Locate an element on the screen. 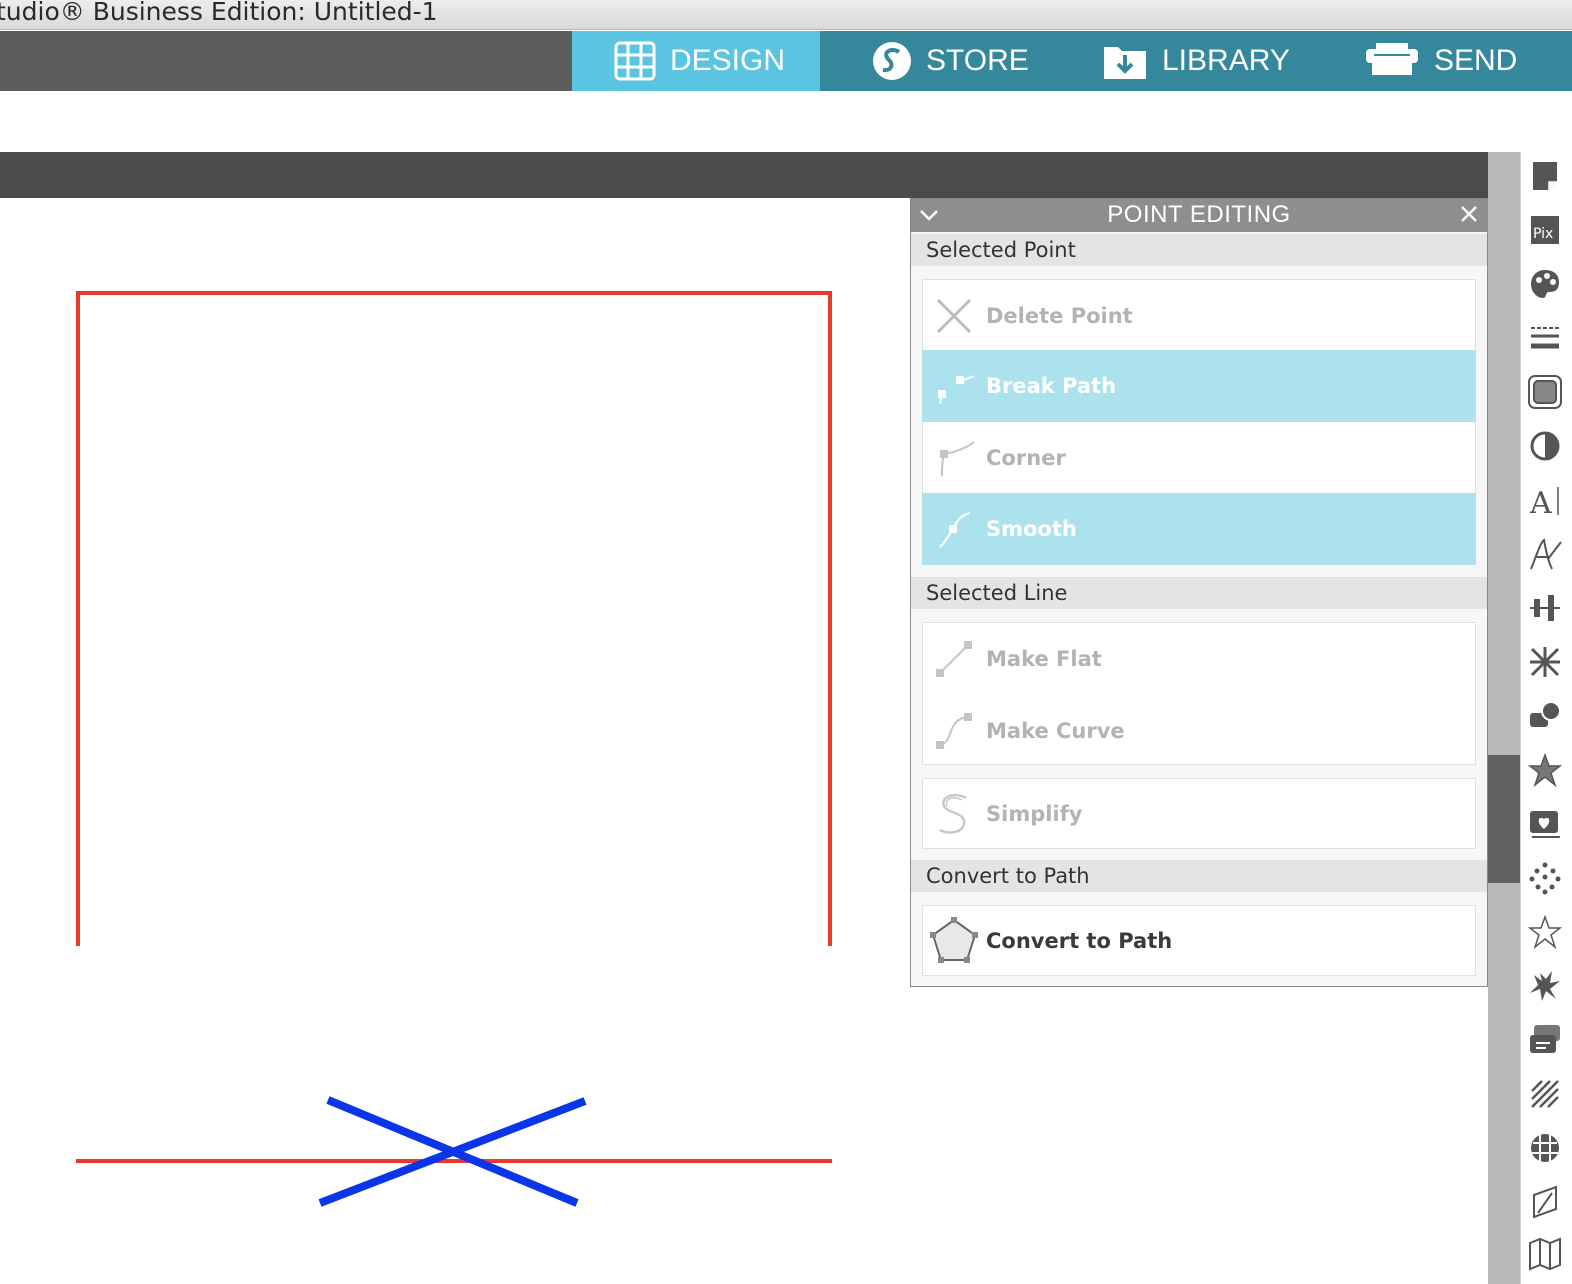 This screenshot has height=1284, width=1572. tab-send: SEND is located at coordinates (1444, 61).